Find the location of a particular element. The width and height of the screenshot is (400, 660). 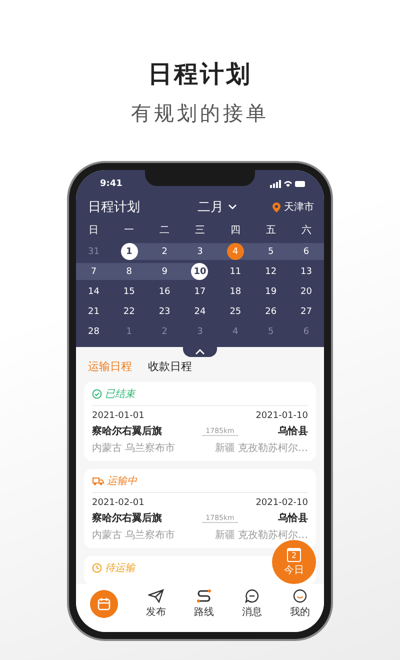

nav-tab: 路线 is located at coordinates (204, 604).